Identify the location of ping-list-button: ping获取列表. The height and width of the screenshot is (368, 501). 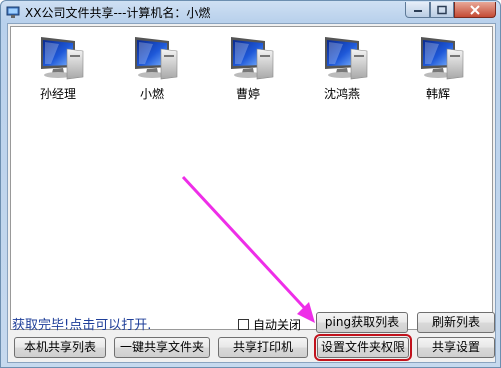
(362, 322).